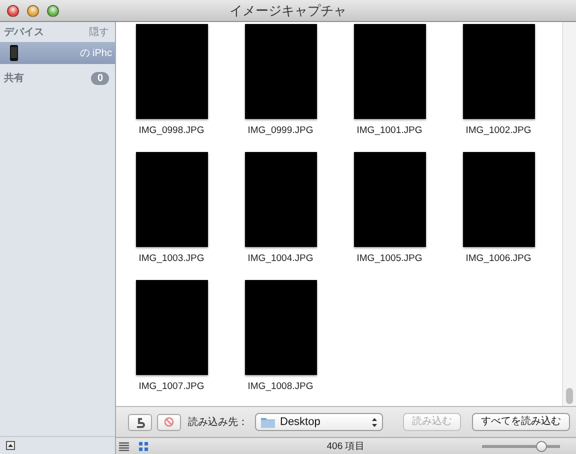 The width and height of the screenshot is (576, 454). I want to click on phone-icon, so click(14, 53).